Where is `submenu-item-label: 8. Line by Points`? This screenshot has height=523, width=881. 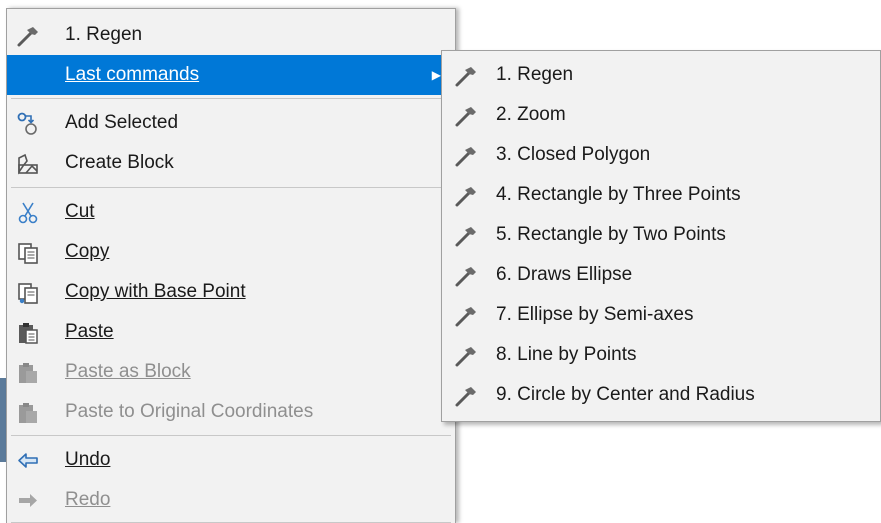 submenu-item-label: 8. Line by Points is located at coordinates (566, 354).